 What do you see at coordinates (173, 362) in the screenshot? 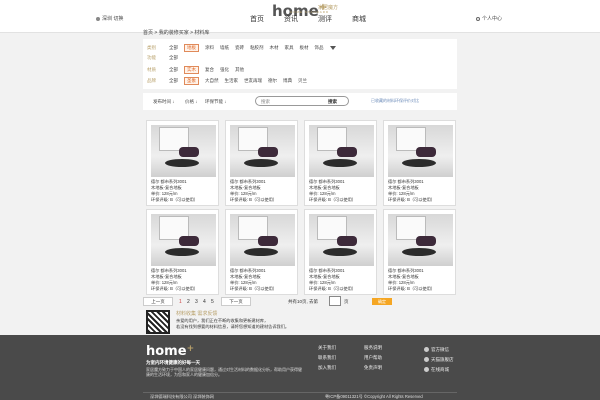
I see `footer-slogan: 为室内环境健康的好每一天` at bounding box center [173, 362].